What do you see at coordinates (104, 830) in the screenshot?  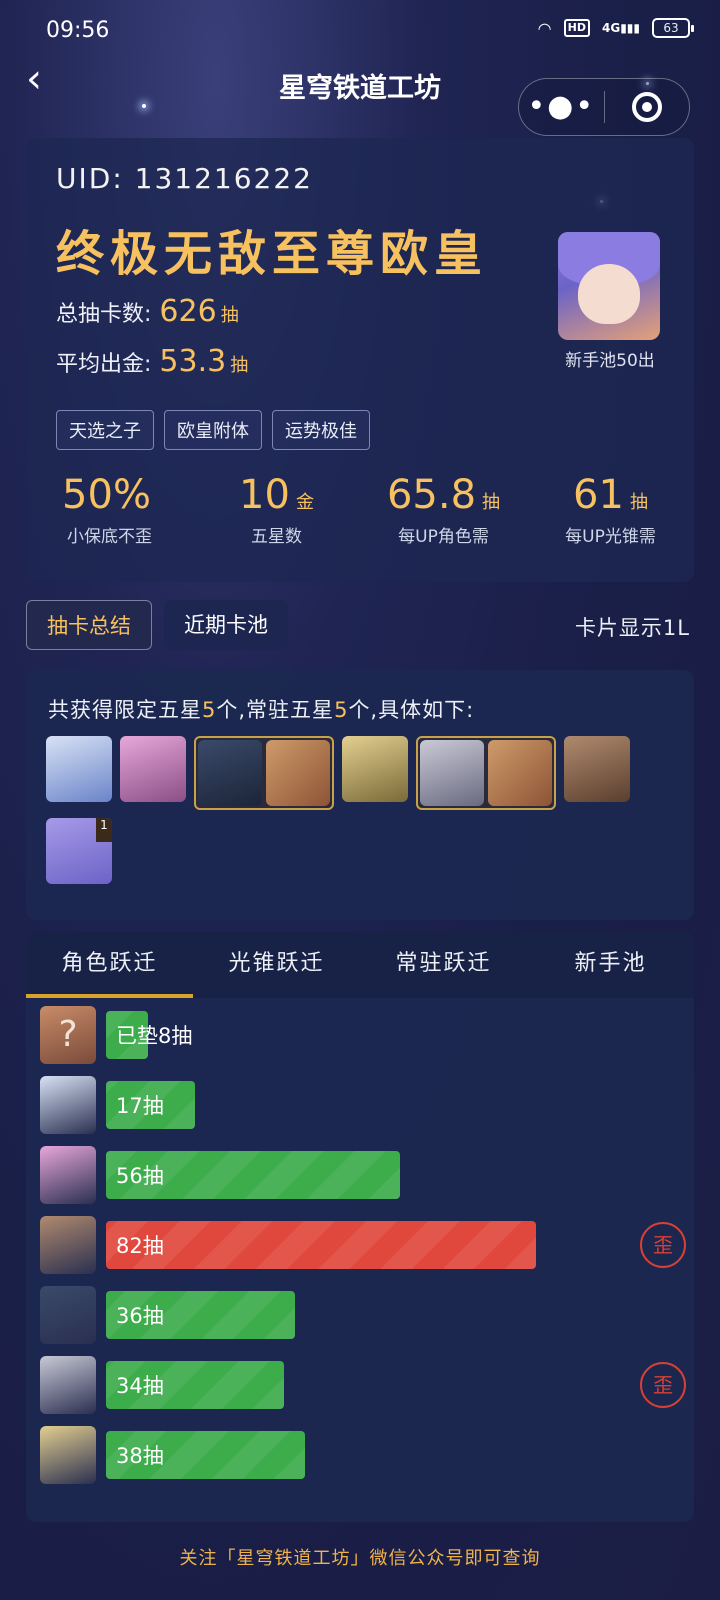 I see `count-badge: 1` at bounding box center [104, 830].